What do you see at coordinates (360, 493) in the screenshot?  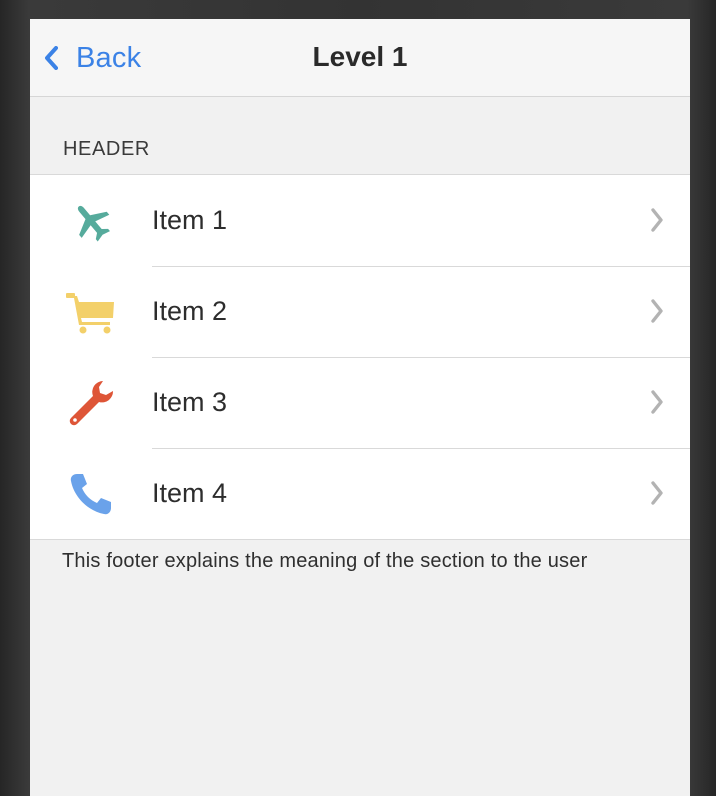 I see `list-item-4: Item 4` at bounding box center [360, 493].